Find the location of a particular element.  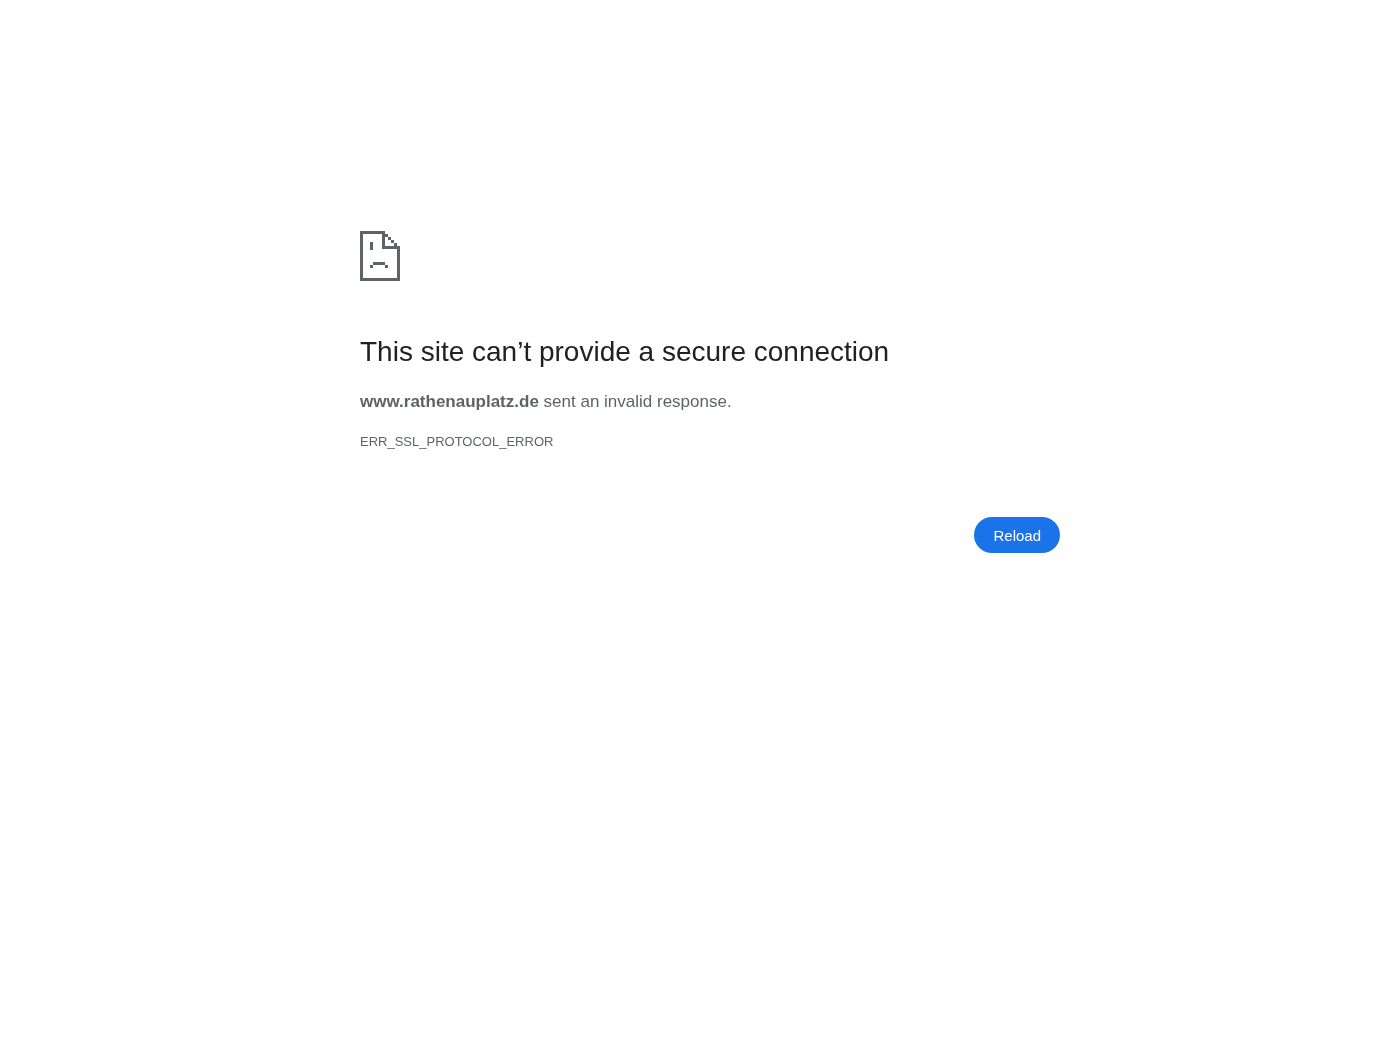

reload-button: Reload is located at coordinates (1017, 535).